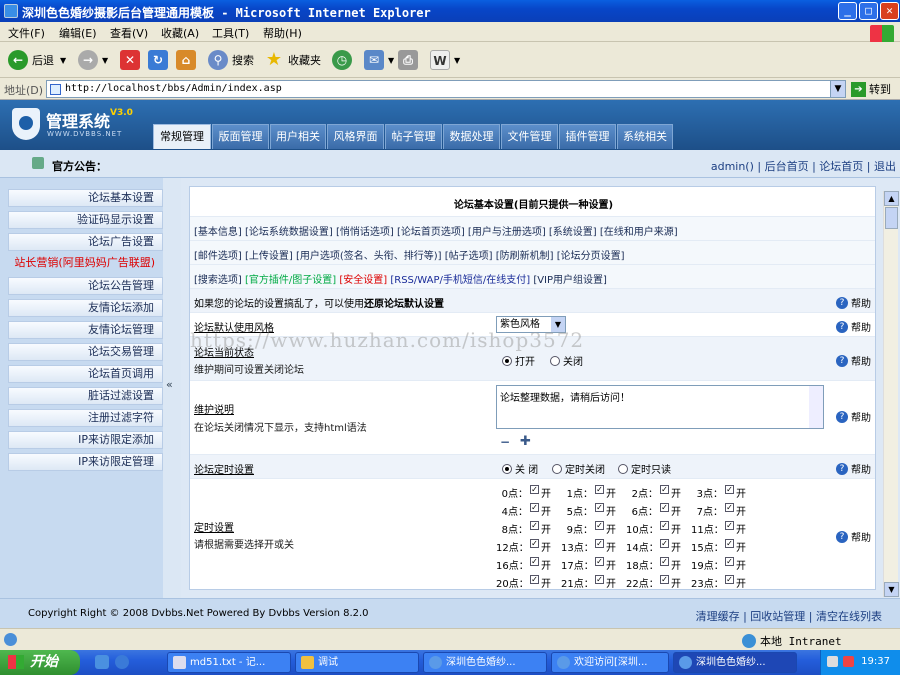 Image resolution: width=900 pixels, height=675 pixels. I want to click on scroll-up-icon: ▲, so click(891, 198).